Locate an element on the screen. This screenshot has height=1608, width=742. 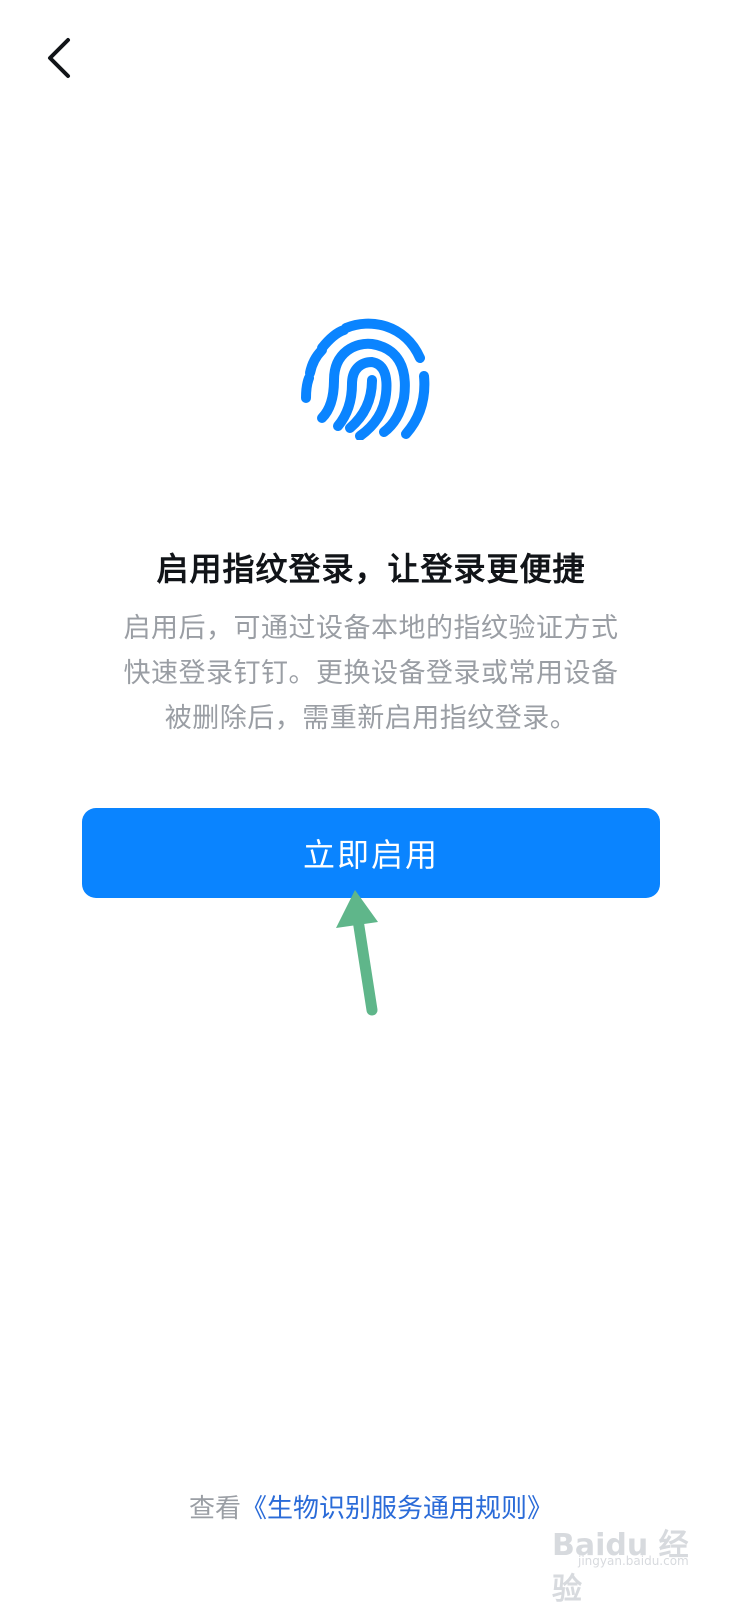
baidu-watermark: Baidu 经验 jingyan.baidu.com is located at coordinates (632, 1560).